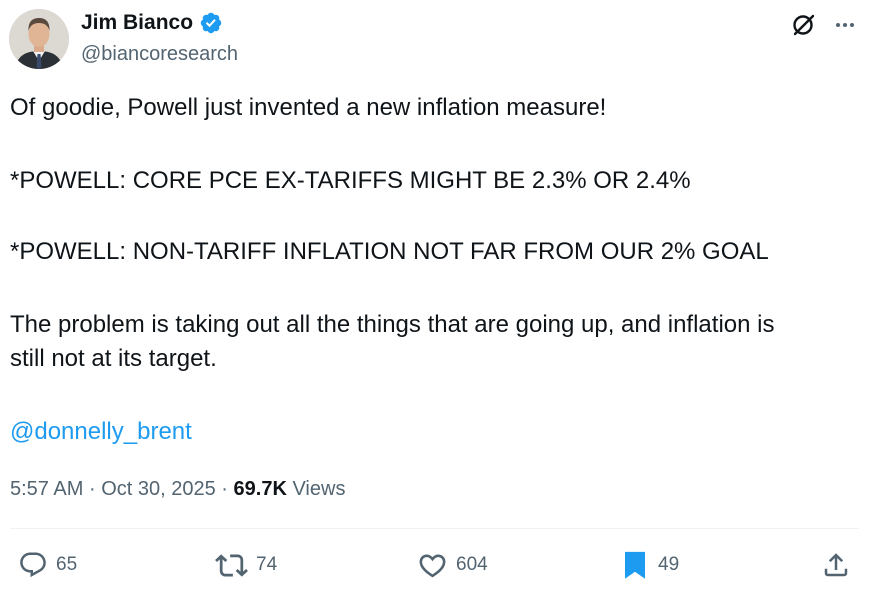 This screenshot has width=883, height=596. Describe the element at coordinates (432, 565) in the screenshot. I see `like-icon` at that location.